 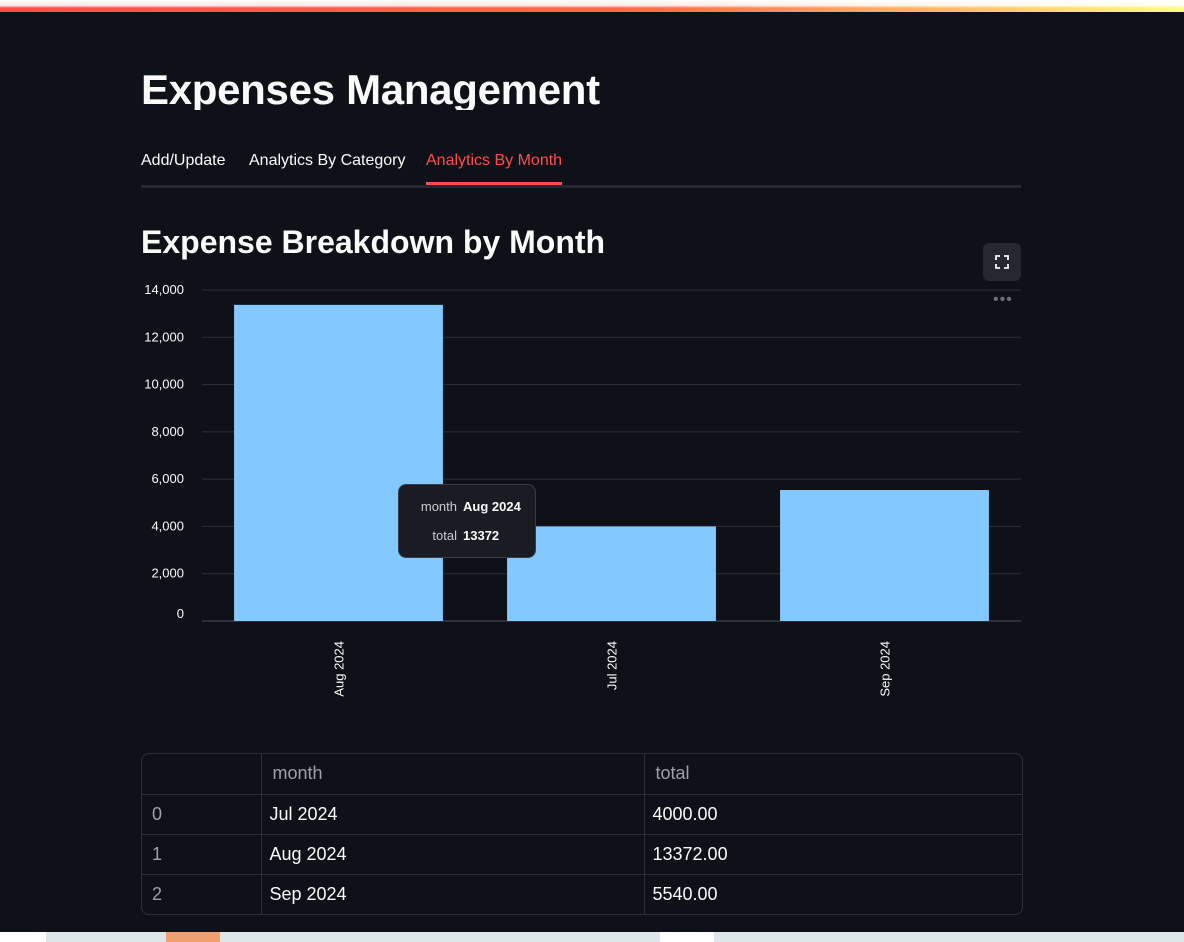 What do you see at coordinates (183, 168) in the screenshot?
I see `tab-add-update: Add/Update` at bounding box center [183, 168].